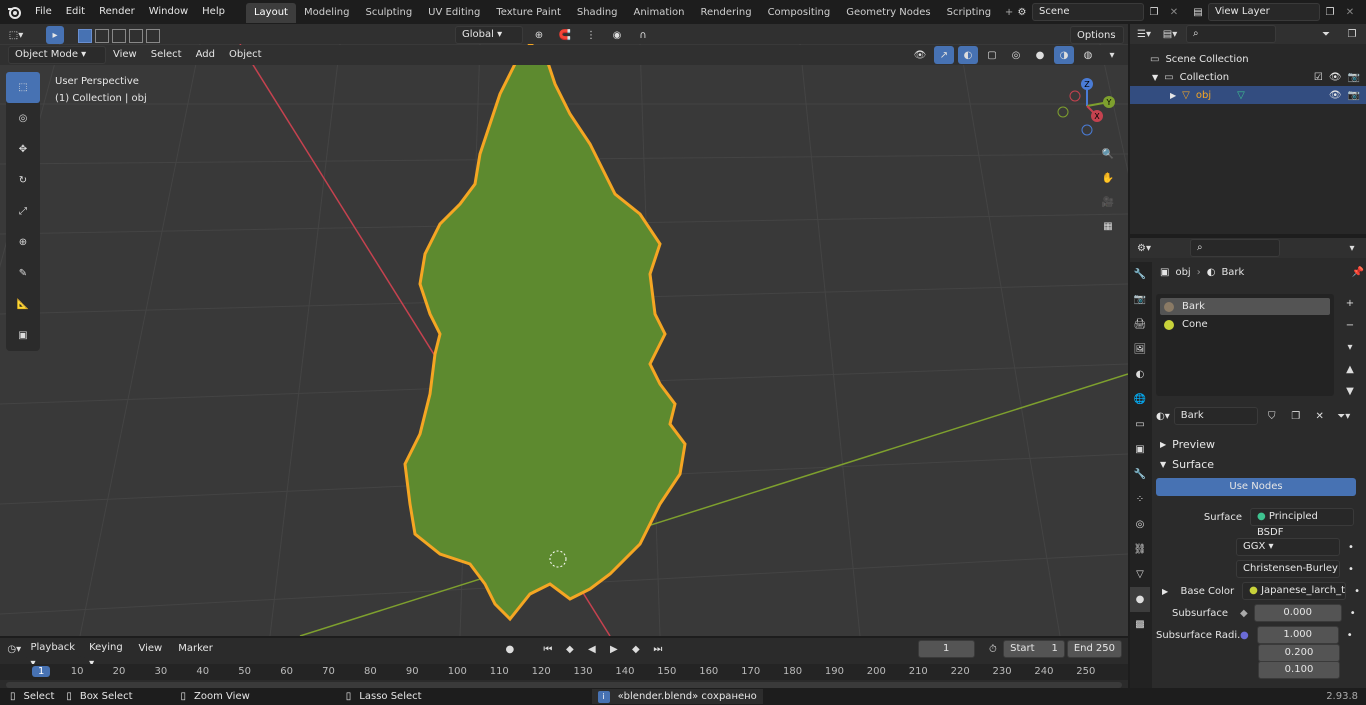  I want to click on snap-target-icon: ⋮, so click(591, 35).